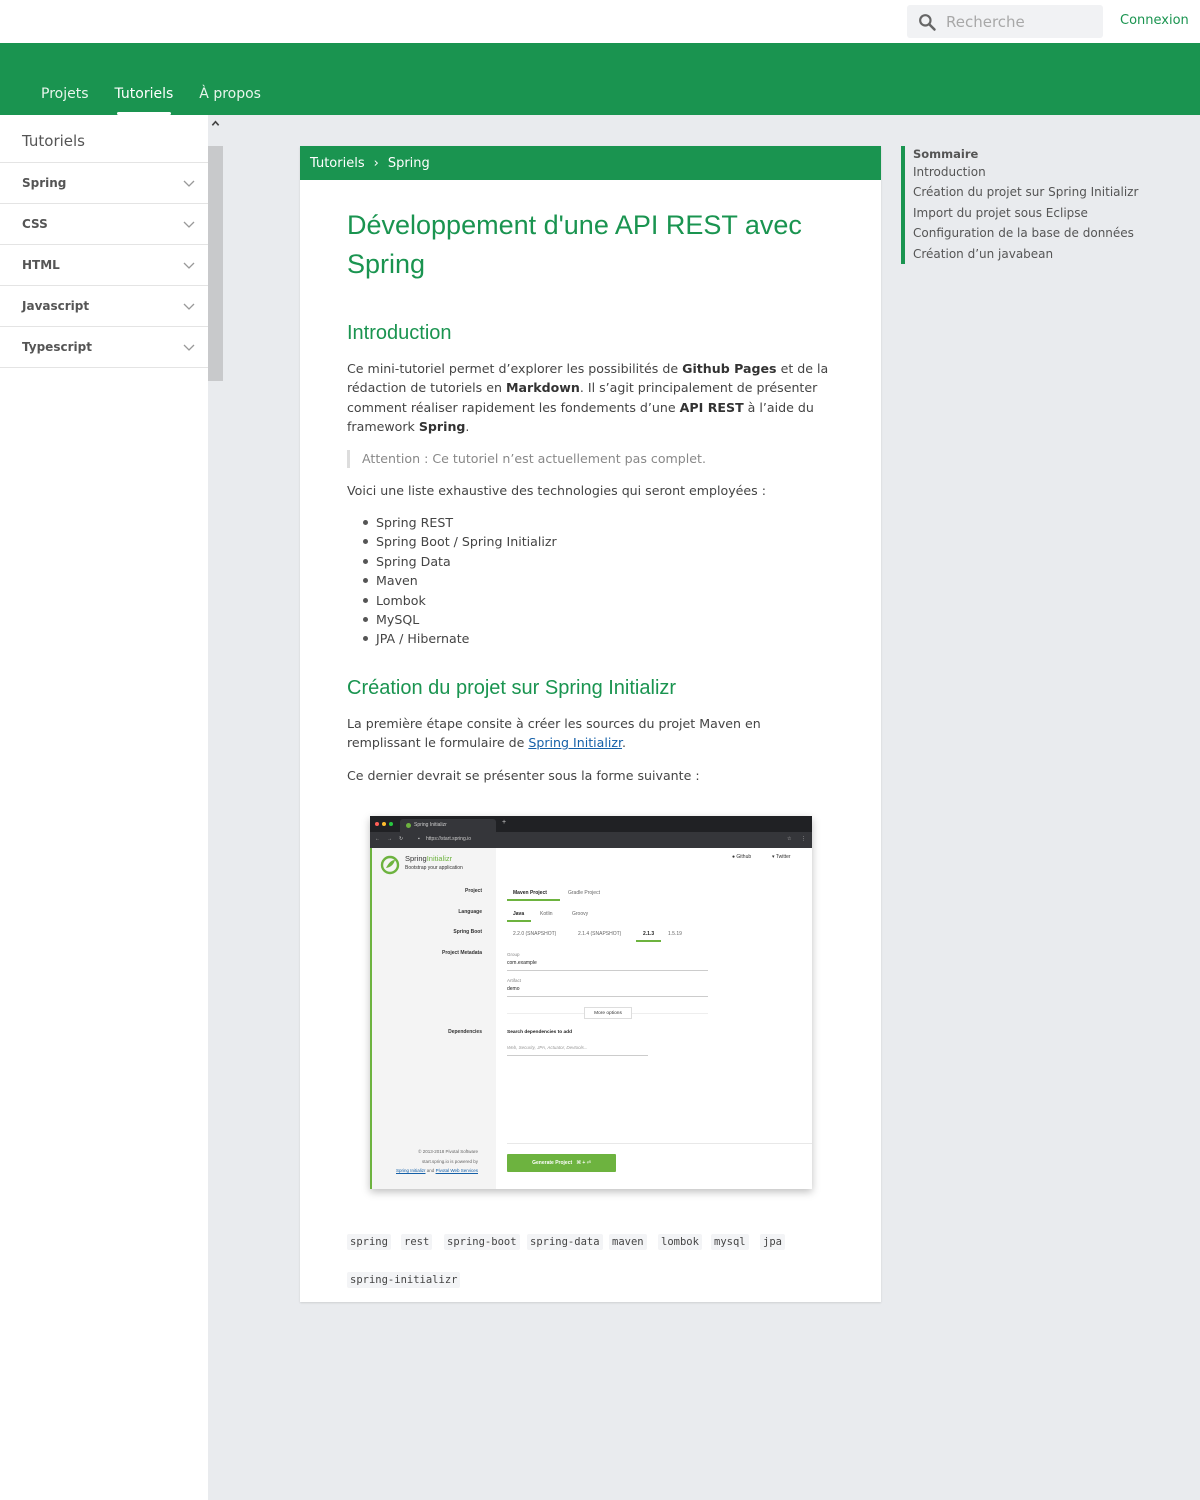  What do you see at coordinates (467, 932) in the screenshot?
I see `spring-boot-label: Spring Boot` at bounding box center [467, 932].